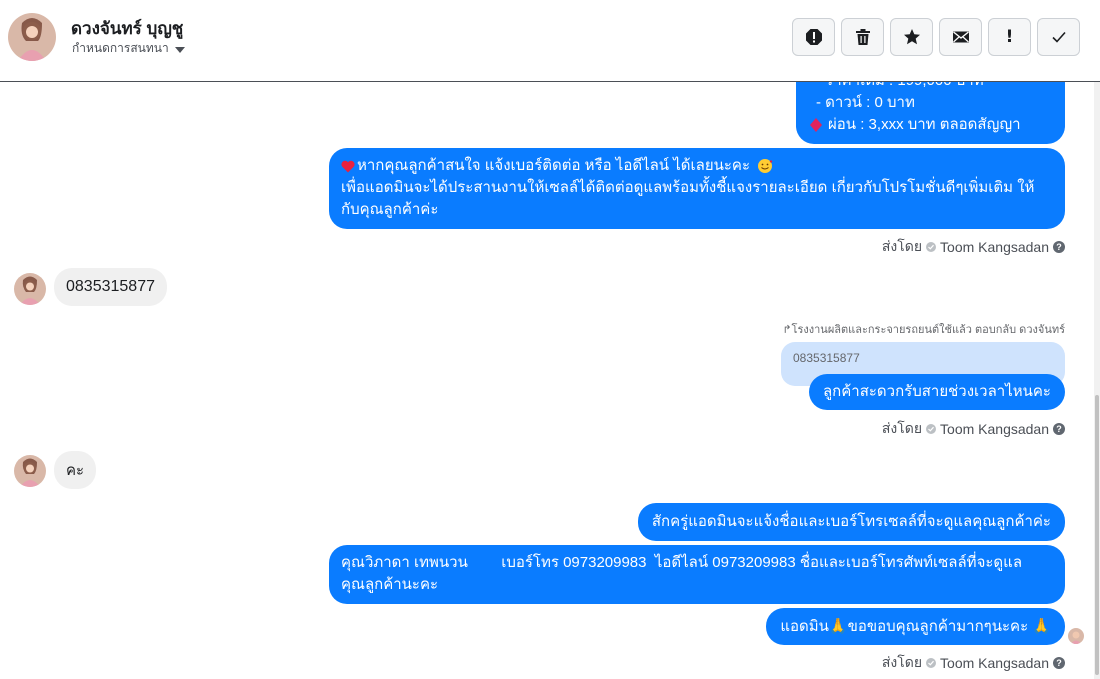 The width and height of the screenshot is (1100, 679). I want to click on envelope-icon, so click(960, 37).